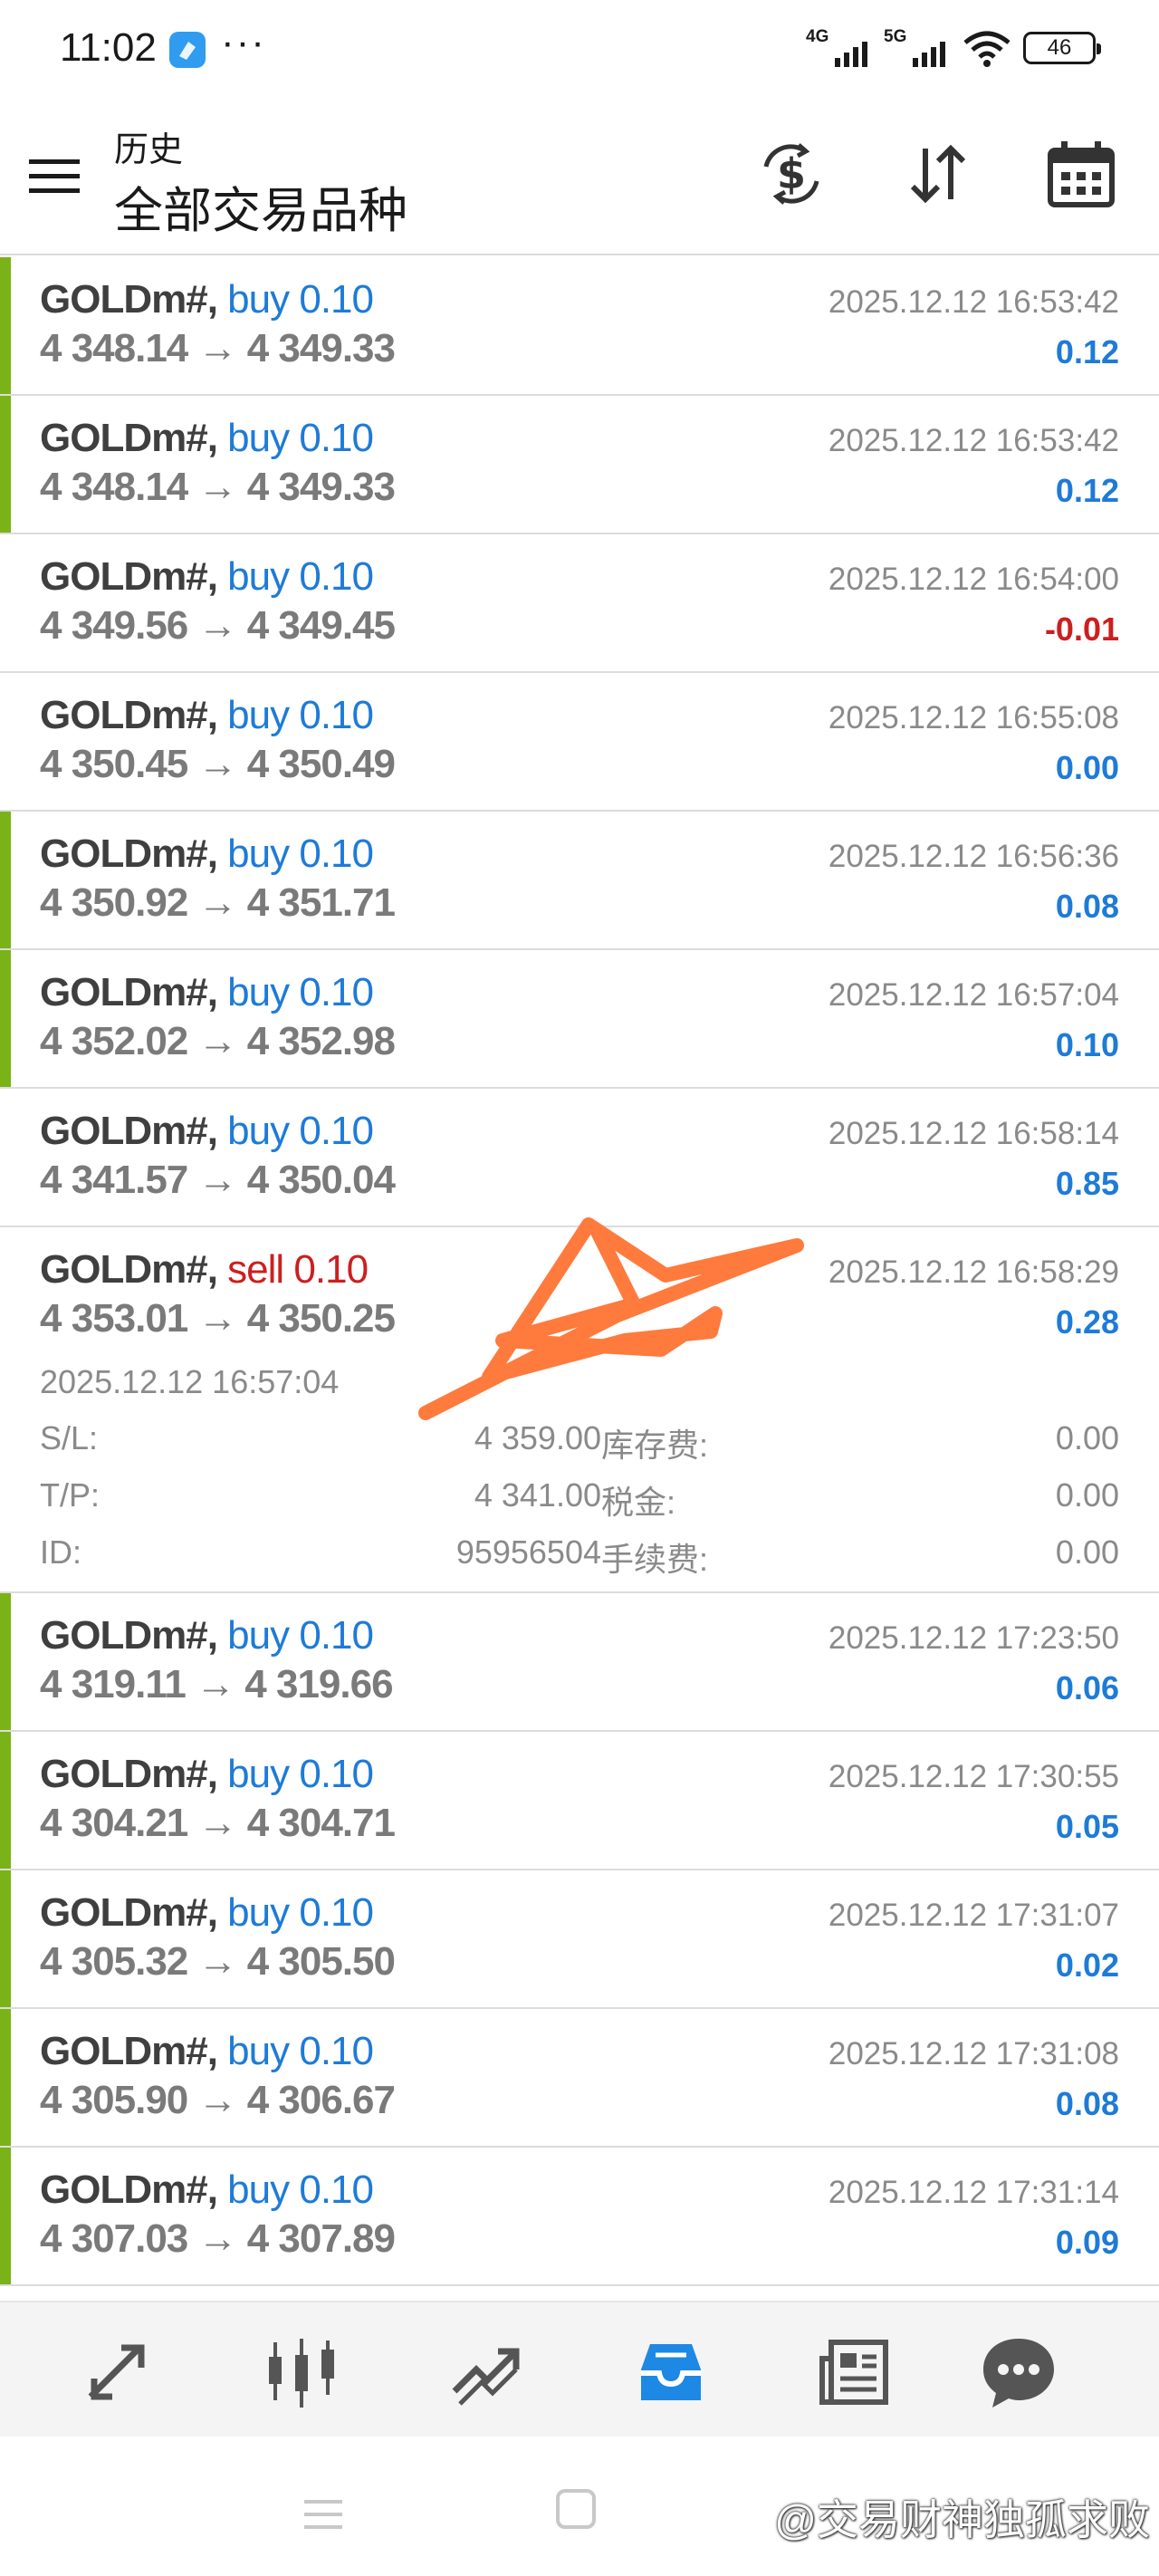  Describe the element at coordinates (1087, 2103) in the screenshot. I see `trade-profit: 0.08` at that location.